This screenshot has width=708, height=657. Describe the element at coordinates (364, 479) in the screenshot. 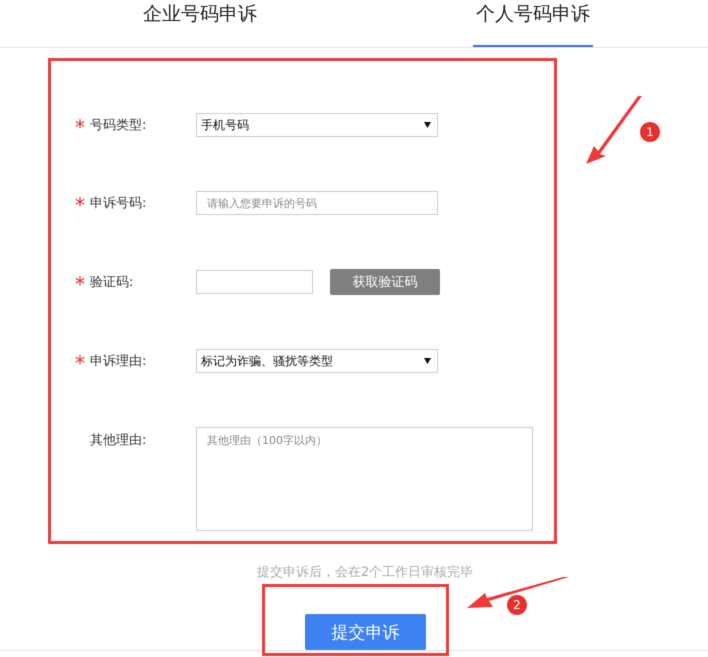

I see `text-area: 其他理由（100字以内）` at that location.